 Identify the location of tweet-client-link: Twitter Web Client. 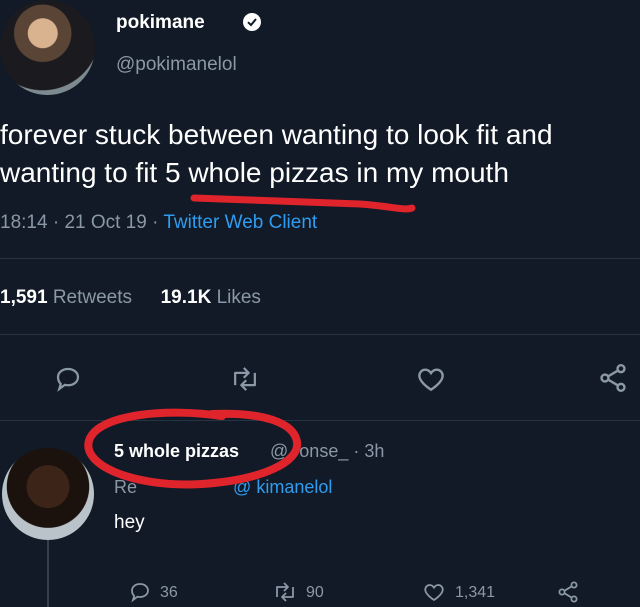
(240, 222).